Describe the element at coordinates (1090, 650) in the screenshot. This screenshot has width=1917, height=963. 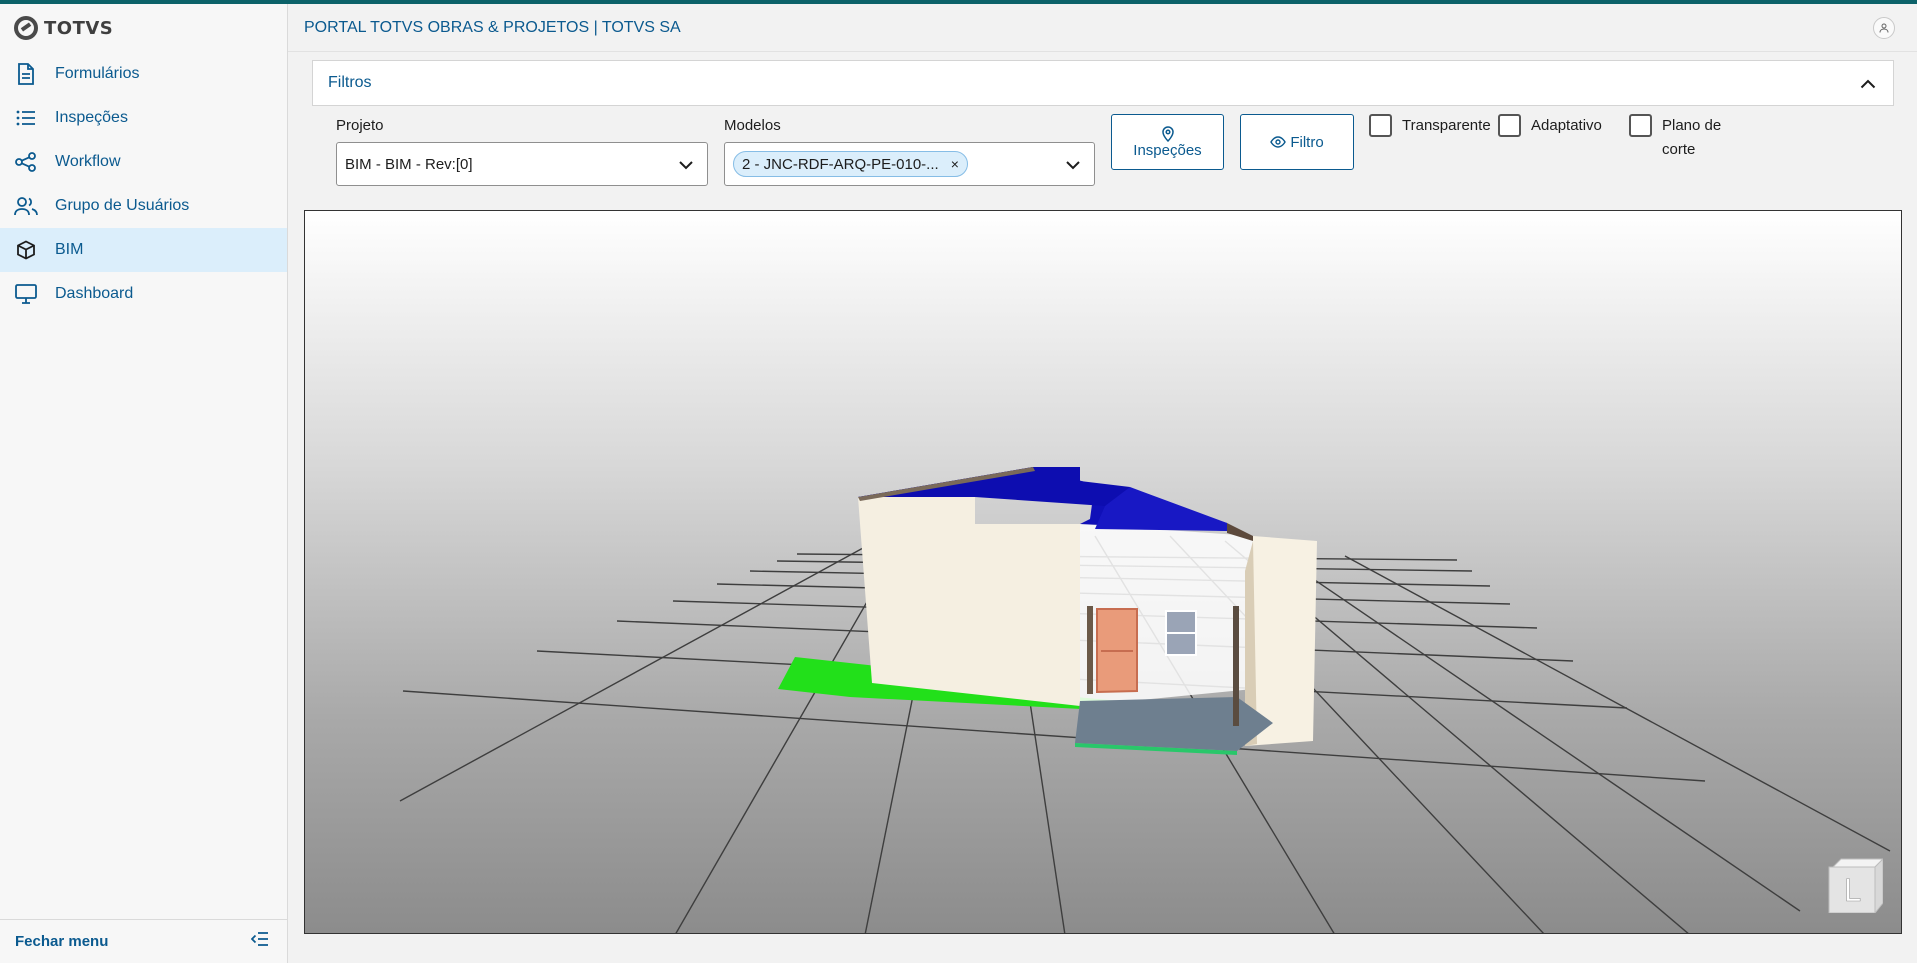
I see `door-frame` at that location.